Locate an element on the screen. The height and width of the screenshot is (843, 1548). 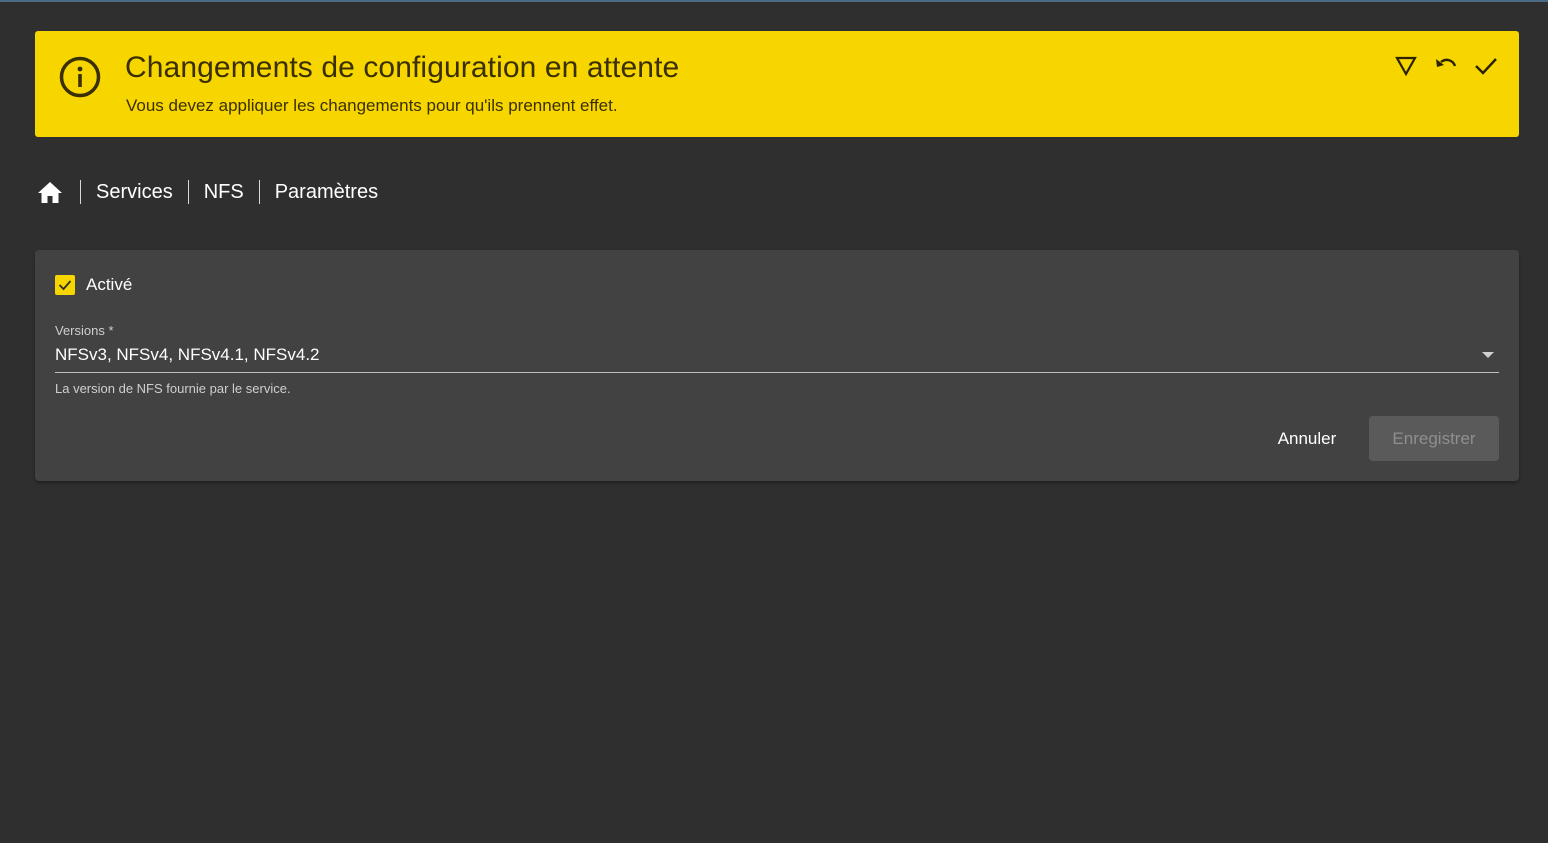
enabled-checkbox is located at coordinates (65, 285).